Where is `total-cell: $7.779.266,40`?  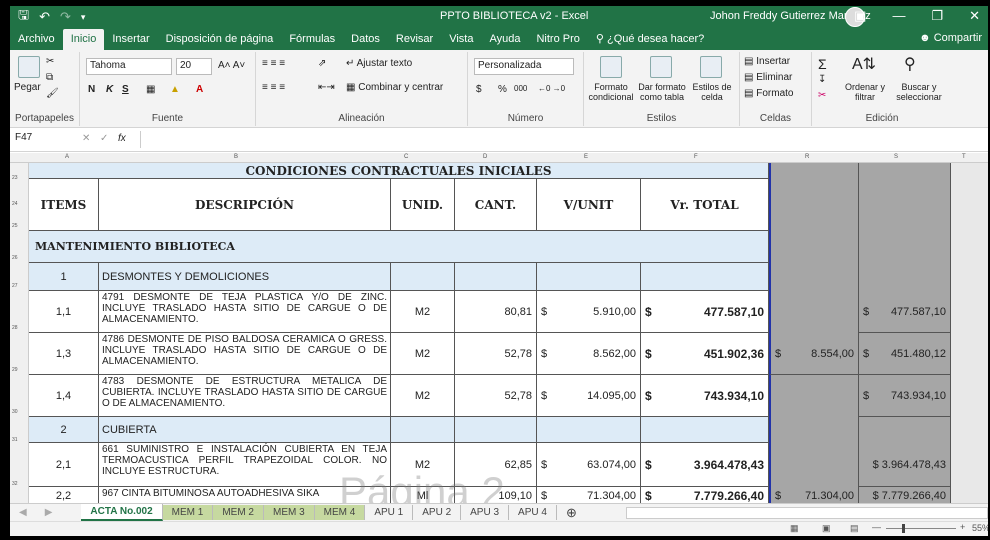
total-cell: $7.779.266,40 is located at coordinates (705, 495).